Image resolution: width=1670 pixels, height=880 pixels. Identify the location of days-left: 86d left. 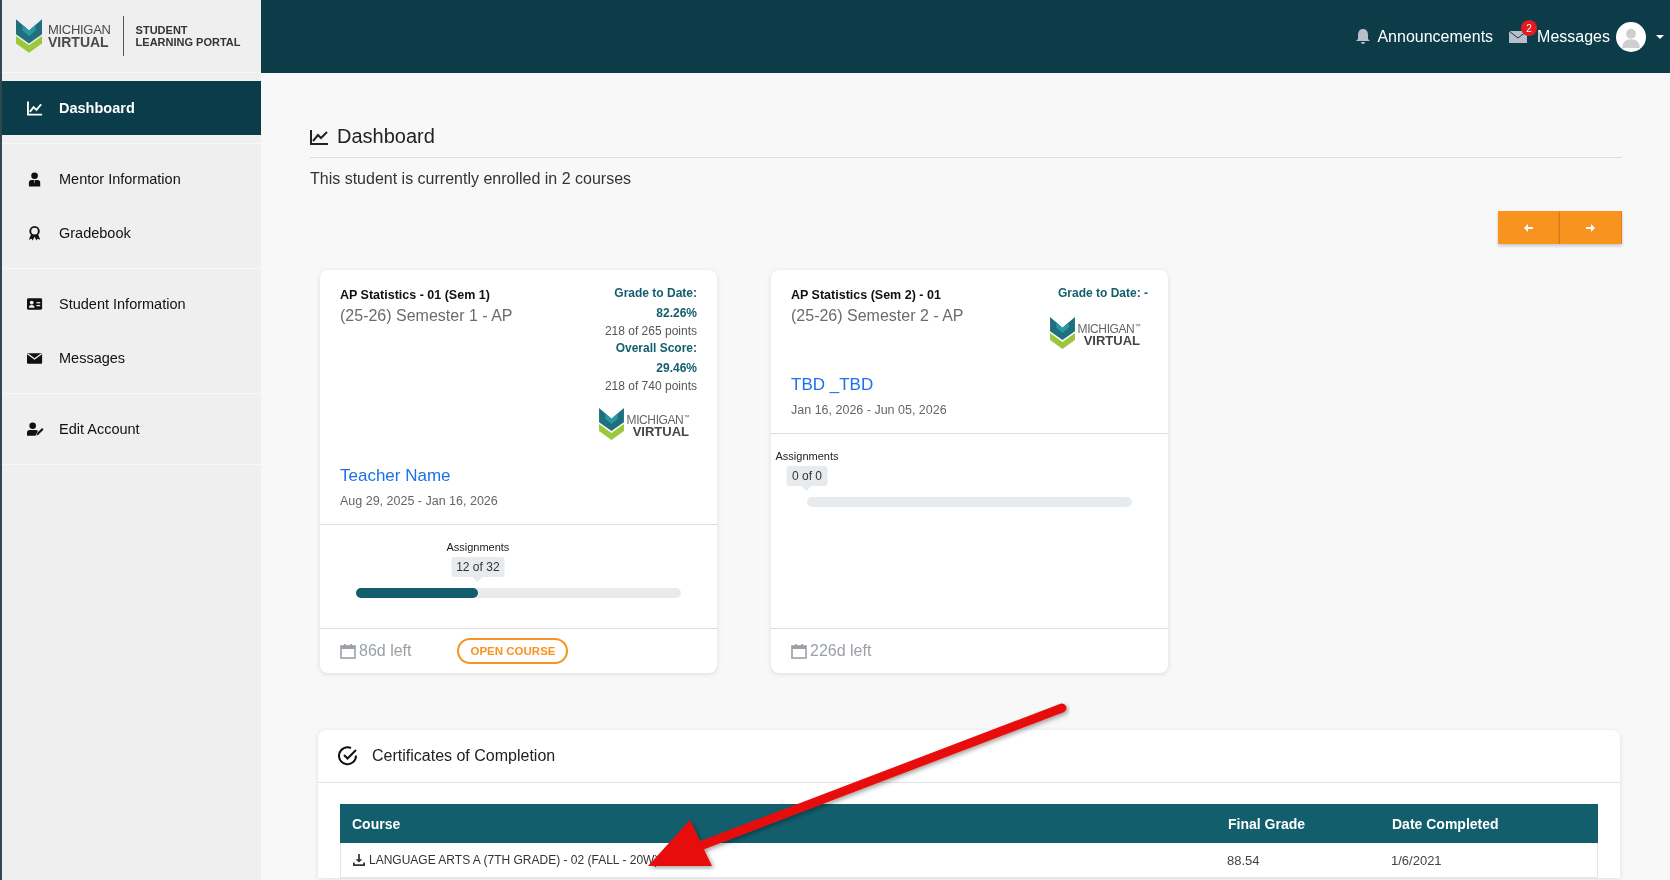
(385, 651).